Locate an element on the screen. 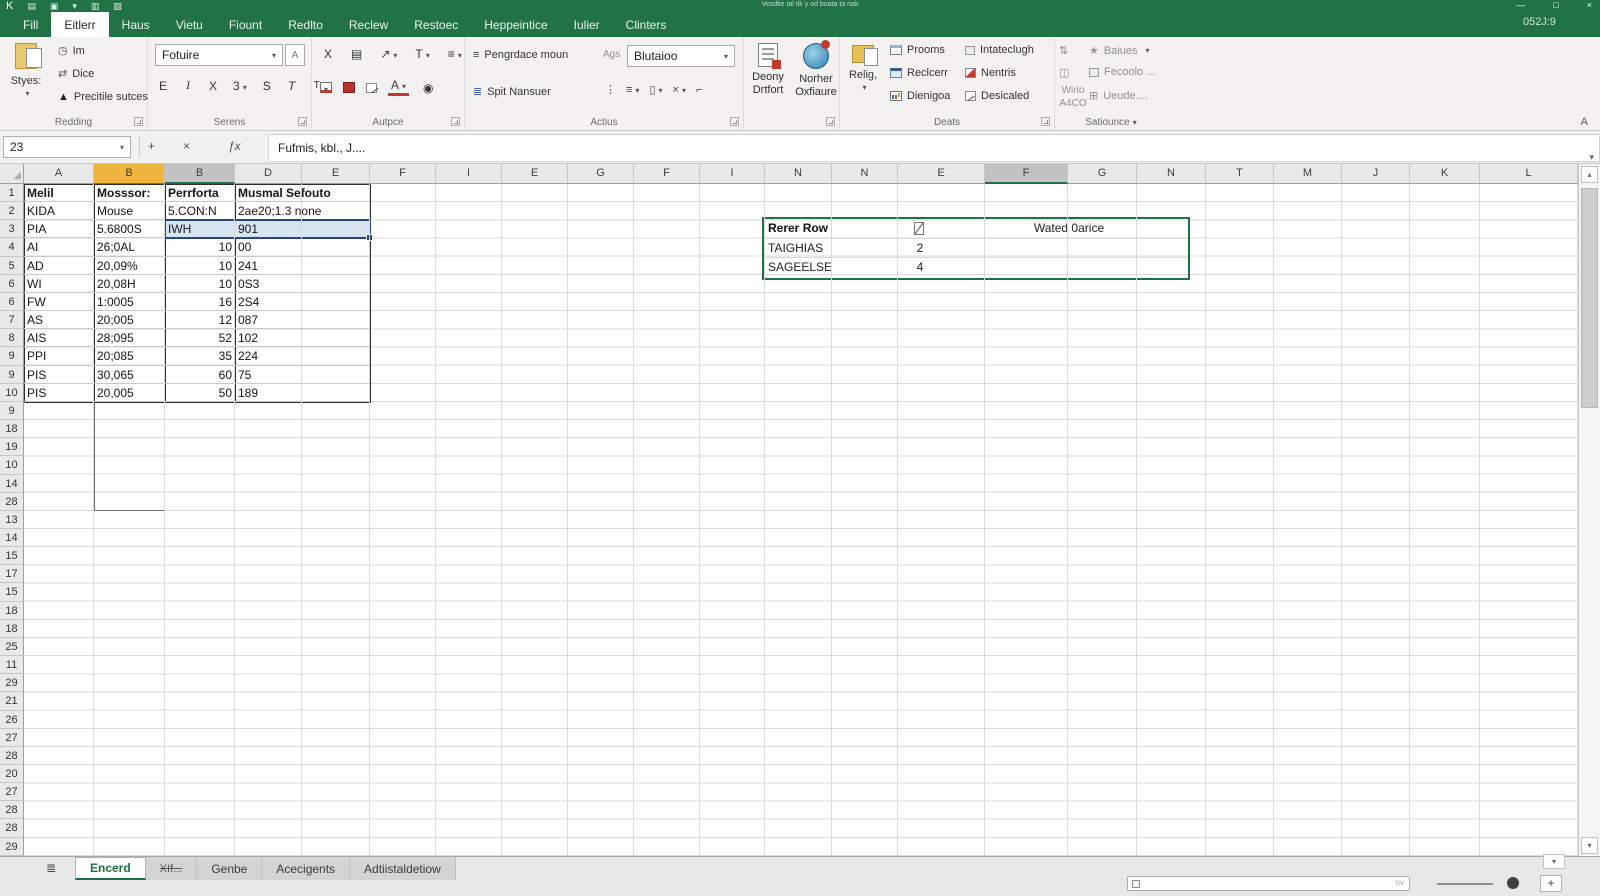 This screenshot has width=1600, height=896. col-header-F-9: F is located at coordinates (667, 174).